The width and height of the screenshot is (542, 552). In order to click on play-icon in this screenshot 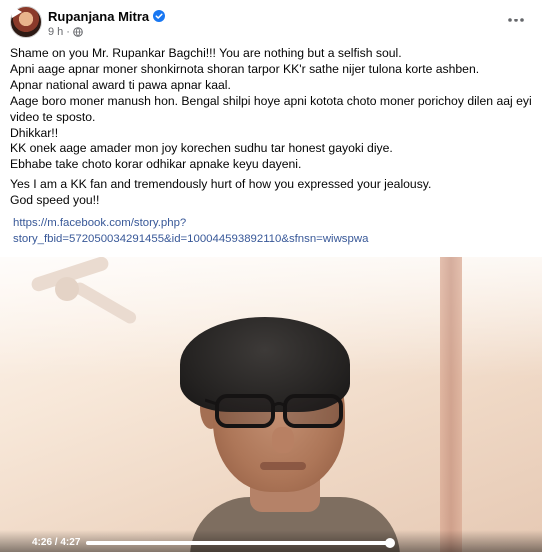, I will do `click(17, 12)`.